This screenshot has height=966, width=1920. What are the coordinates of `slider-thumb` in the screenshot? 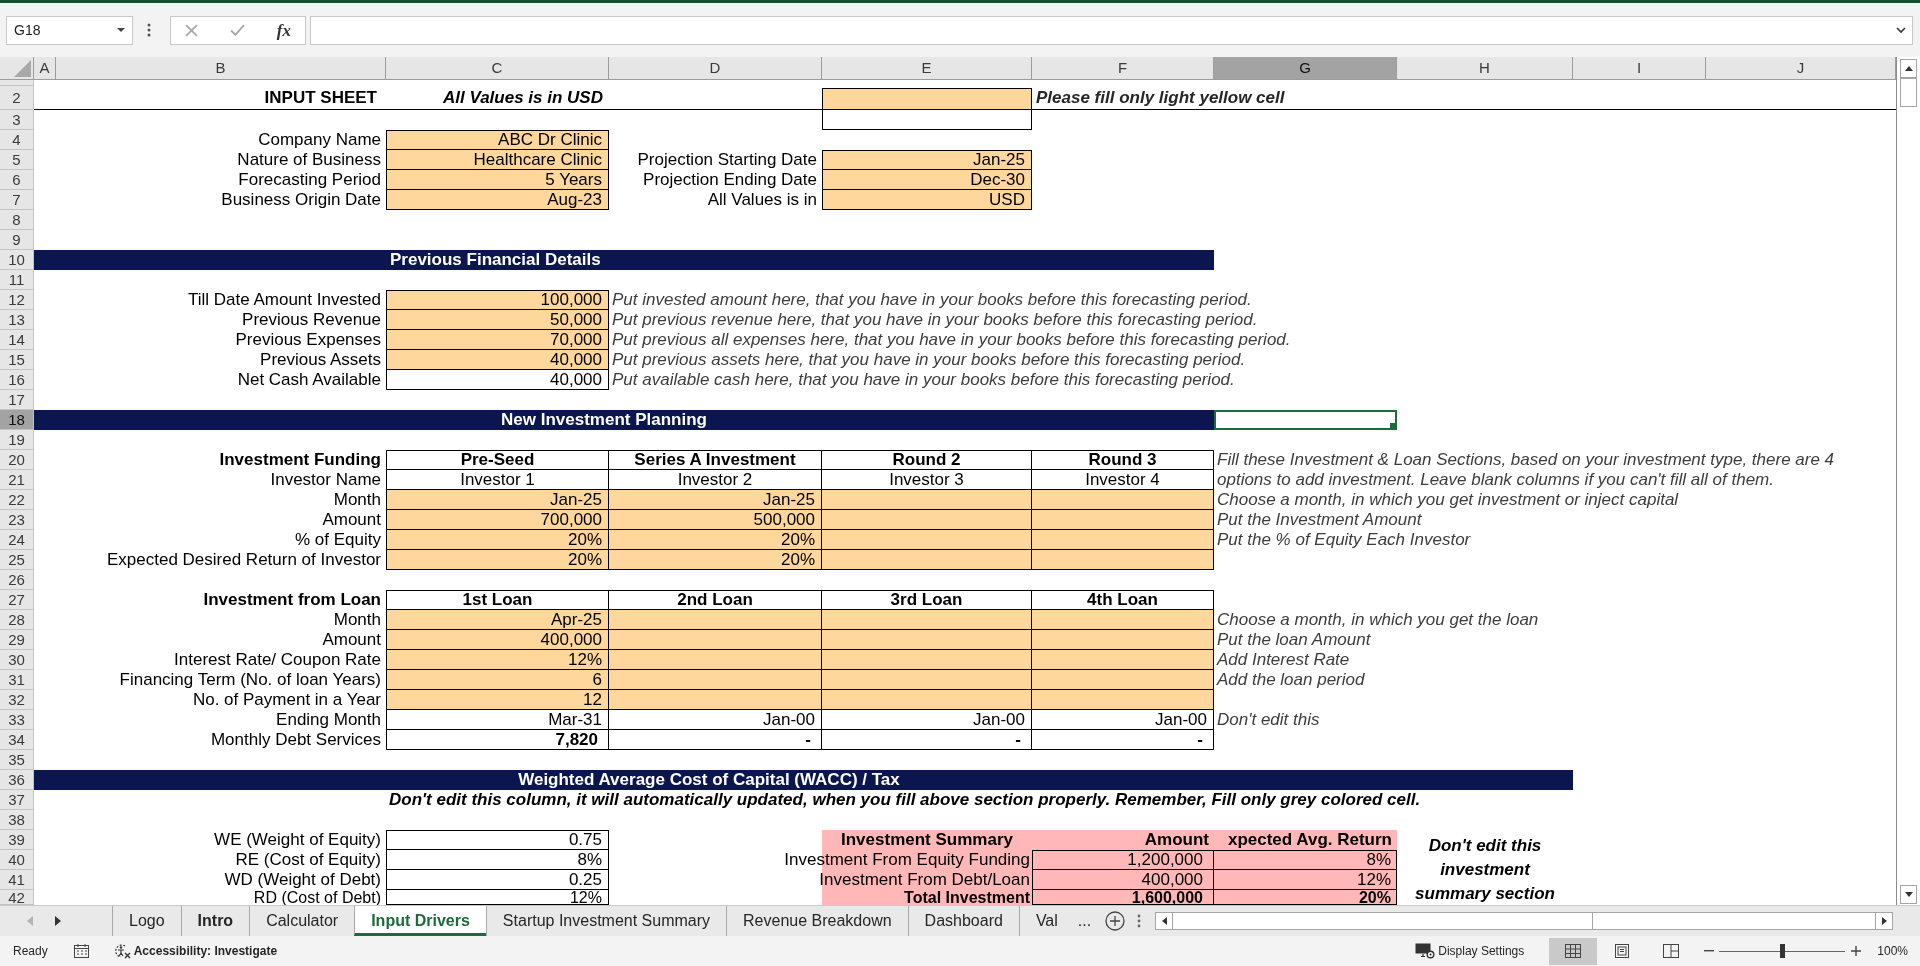 It's located at (1783, 951).